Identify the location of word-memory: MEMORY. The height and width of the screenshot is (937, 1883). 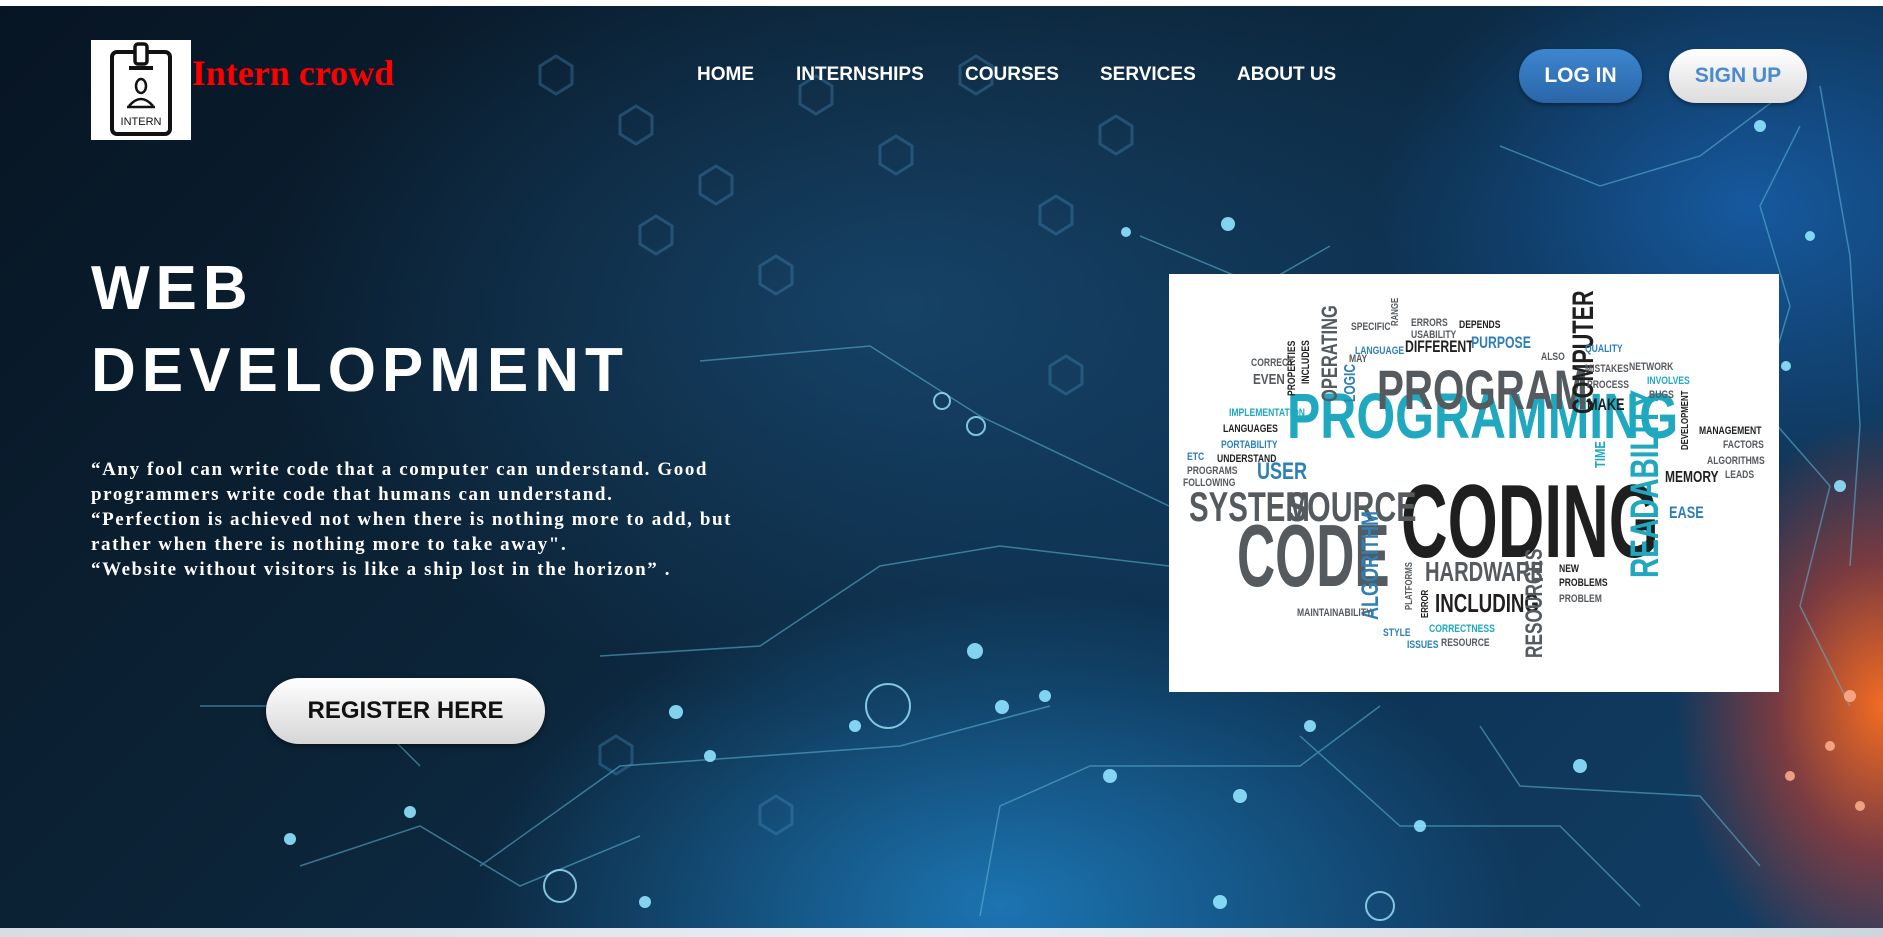
(1692, 477).